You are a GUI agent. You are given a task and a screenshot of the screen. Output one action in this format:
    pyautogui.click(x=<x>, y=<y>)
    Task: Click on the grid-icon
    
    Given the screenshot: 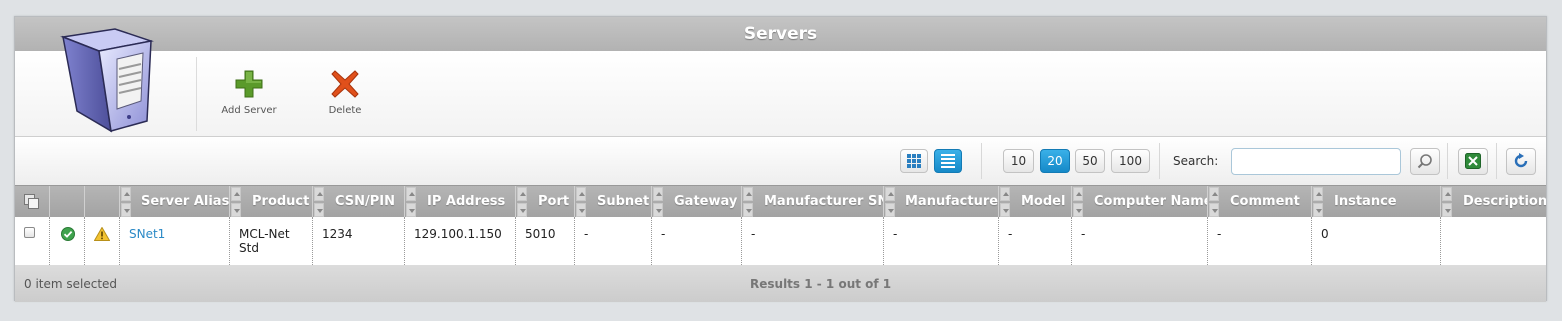 What is the action you would take?
    pyautogui.click(x=914, y=161)
    